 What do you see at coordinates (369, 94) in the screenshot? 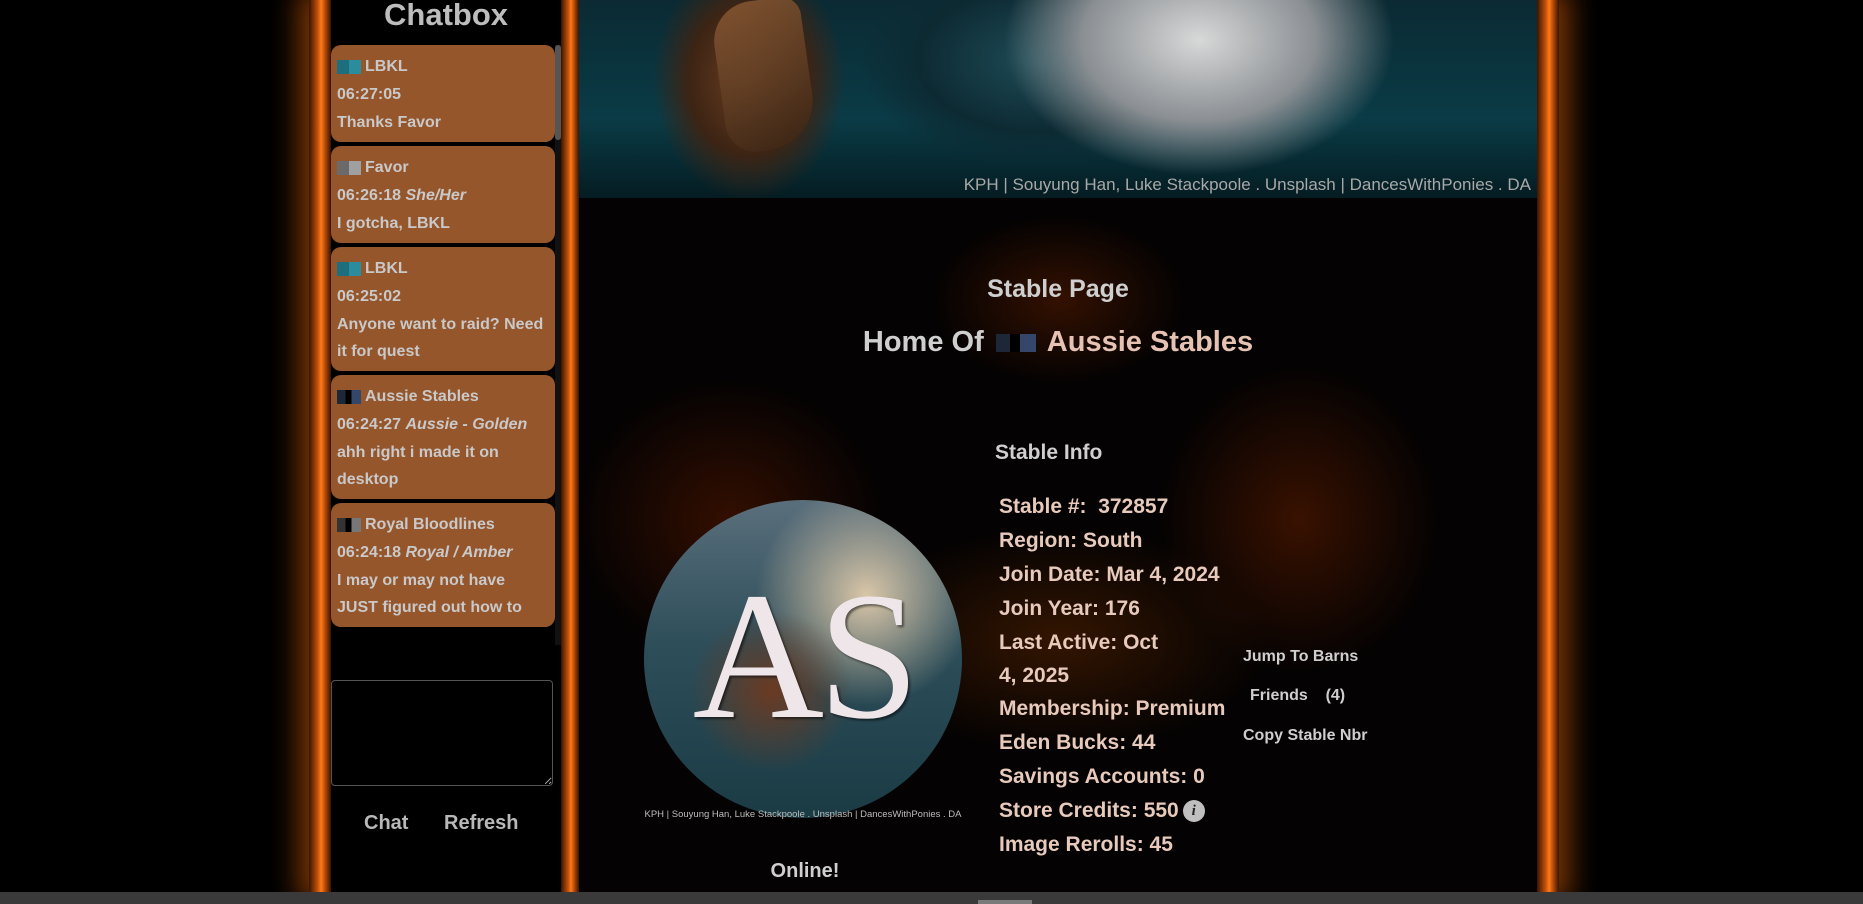
I see `chat-timestamp: 06:27:05` at bounding box center [369, 94].